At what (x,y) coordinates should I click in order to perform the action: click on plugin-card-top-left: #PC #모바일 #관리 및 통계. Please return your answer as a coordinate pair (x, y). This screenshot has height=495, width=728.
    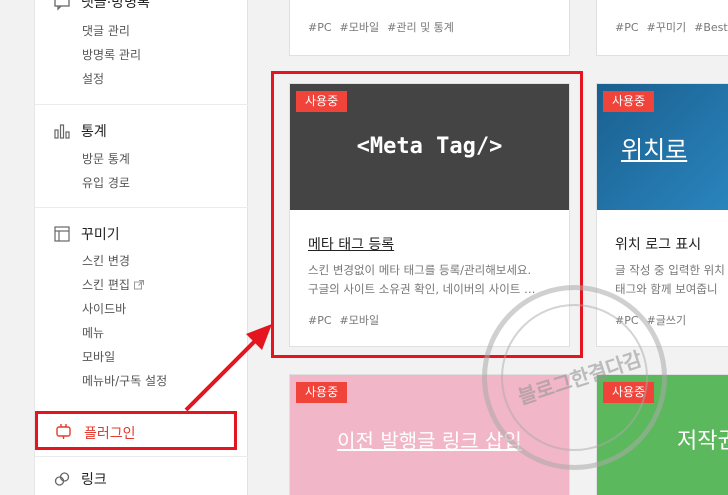
    Looking at the image, I should click on (429, 28).